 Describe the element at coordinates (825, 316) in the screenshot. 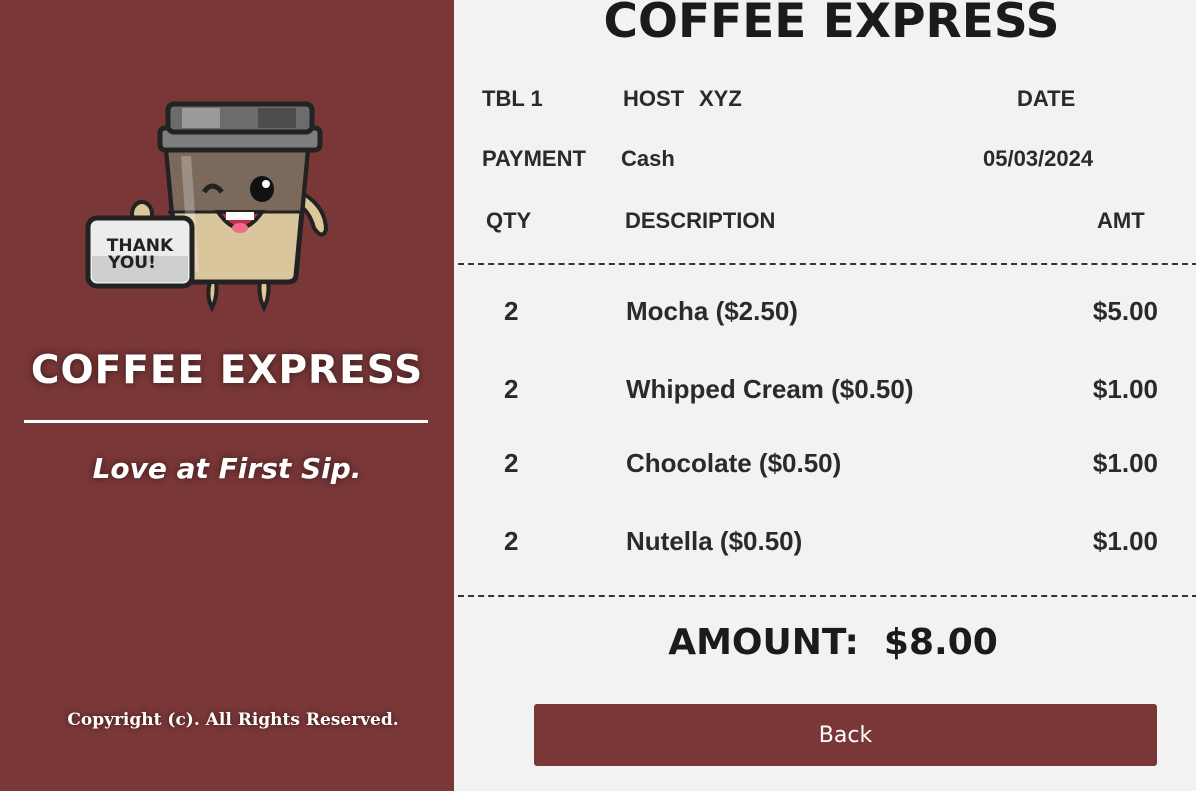

I see `line-item: 2 Mocha ($2.50) $5.00` at that location.